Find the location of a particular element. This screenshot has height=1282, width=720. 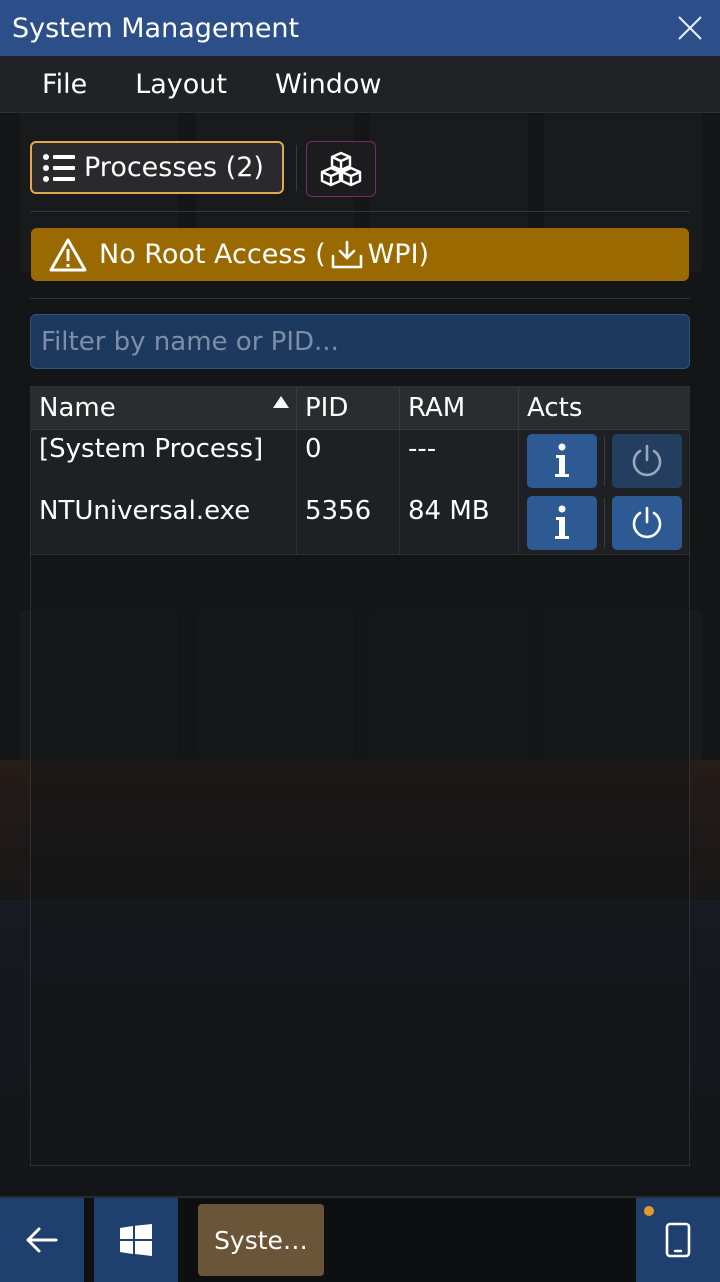

process-name: [System Process] is located at coordinates (164, 461).